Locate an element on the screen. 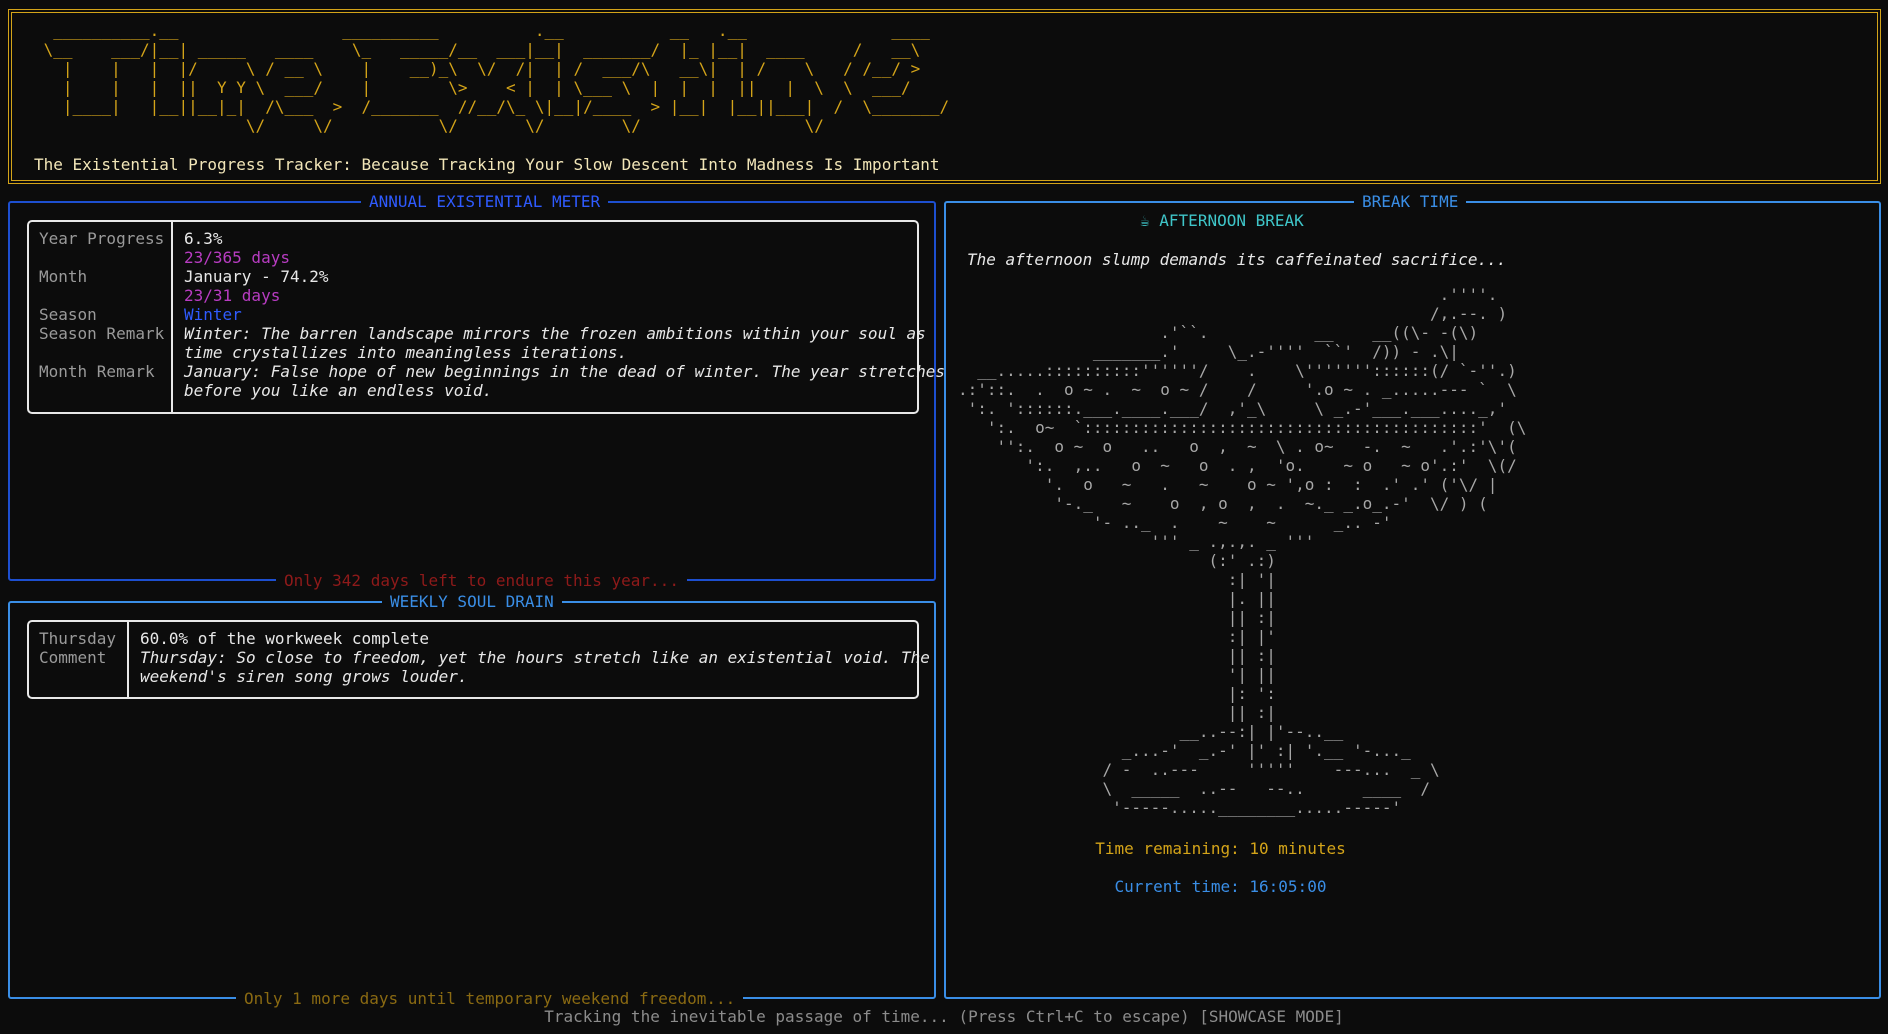 Image resolution: width=1888 pixels, height=1034 pixels. label-day: Thursday is located at coordinates (78, 638).